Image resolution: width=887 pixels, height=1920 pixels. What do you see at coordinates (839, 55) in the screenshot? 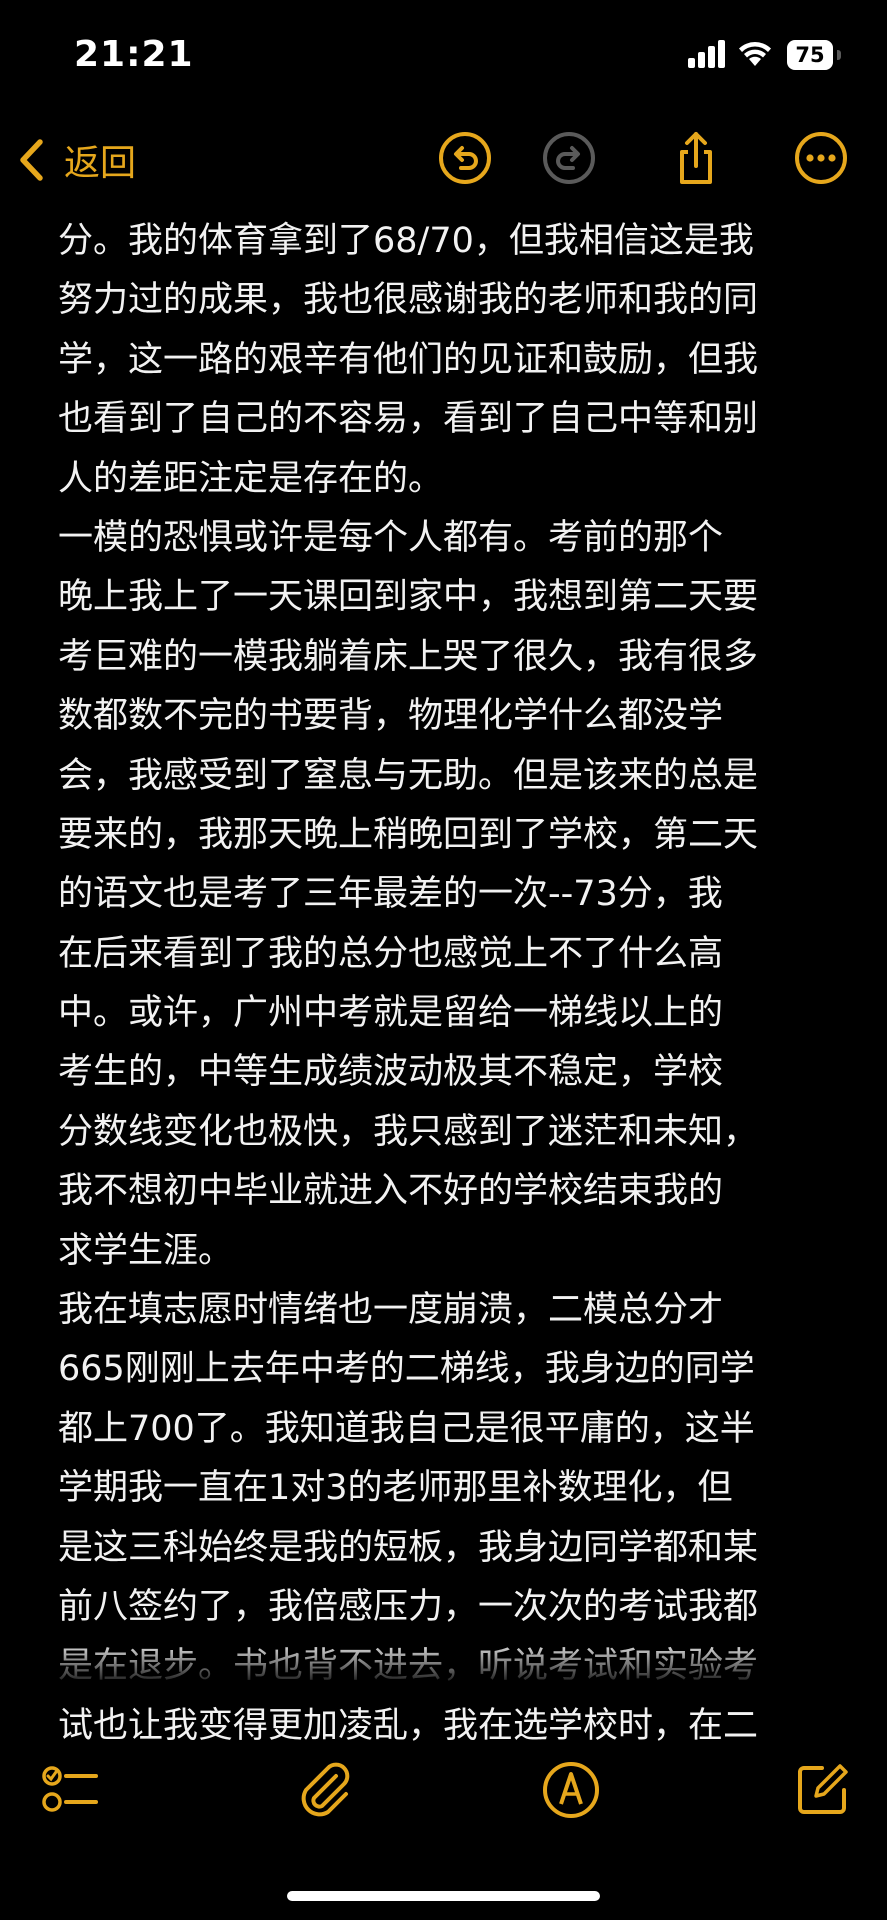
I see `battery-nub` at bounding box center [839, 55].